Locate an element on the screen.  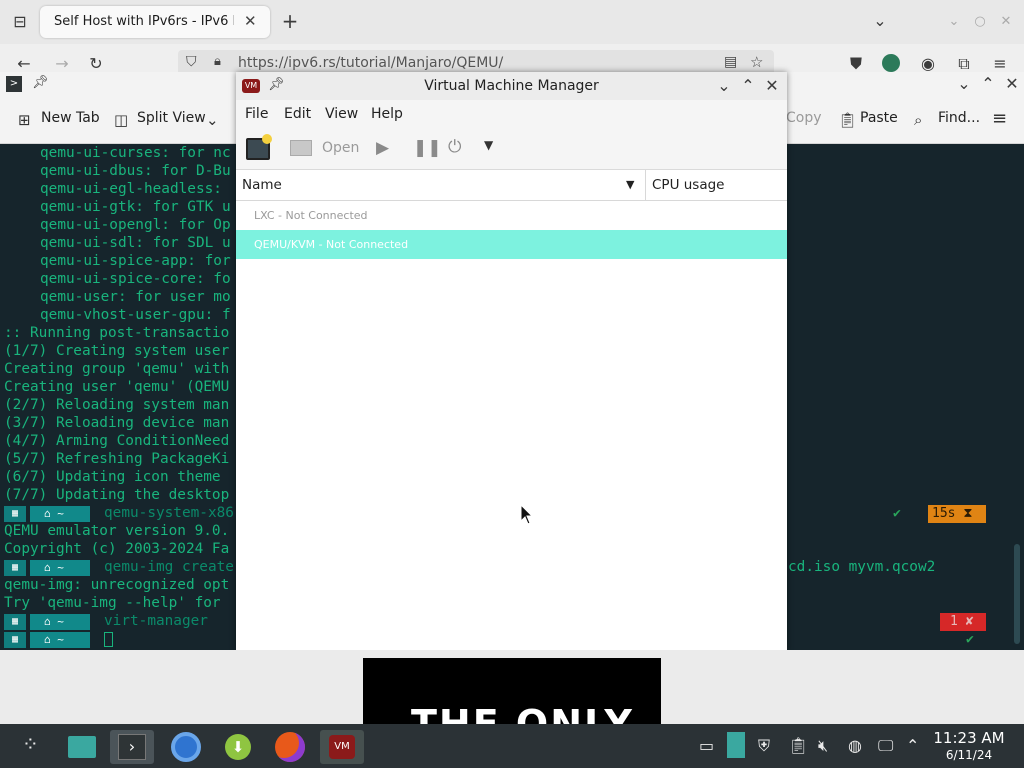
menu-edit: Edit is located at coordinates (297, 114).